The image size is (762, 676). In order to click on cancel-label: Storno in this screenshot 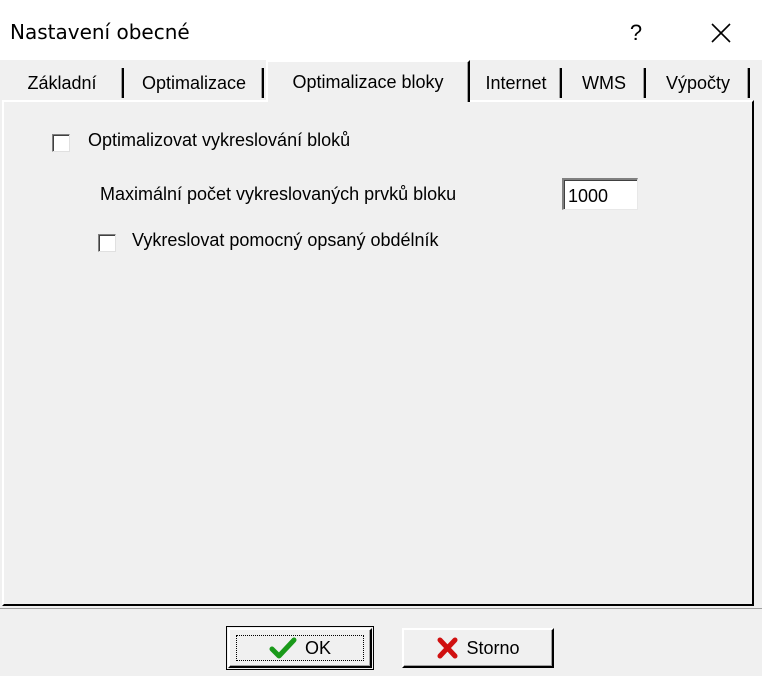, I will do `click(493, 647)`.